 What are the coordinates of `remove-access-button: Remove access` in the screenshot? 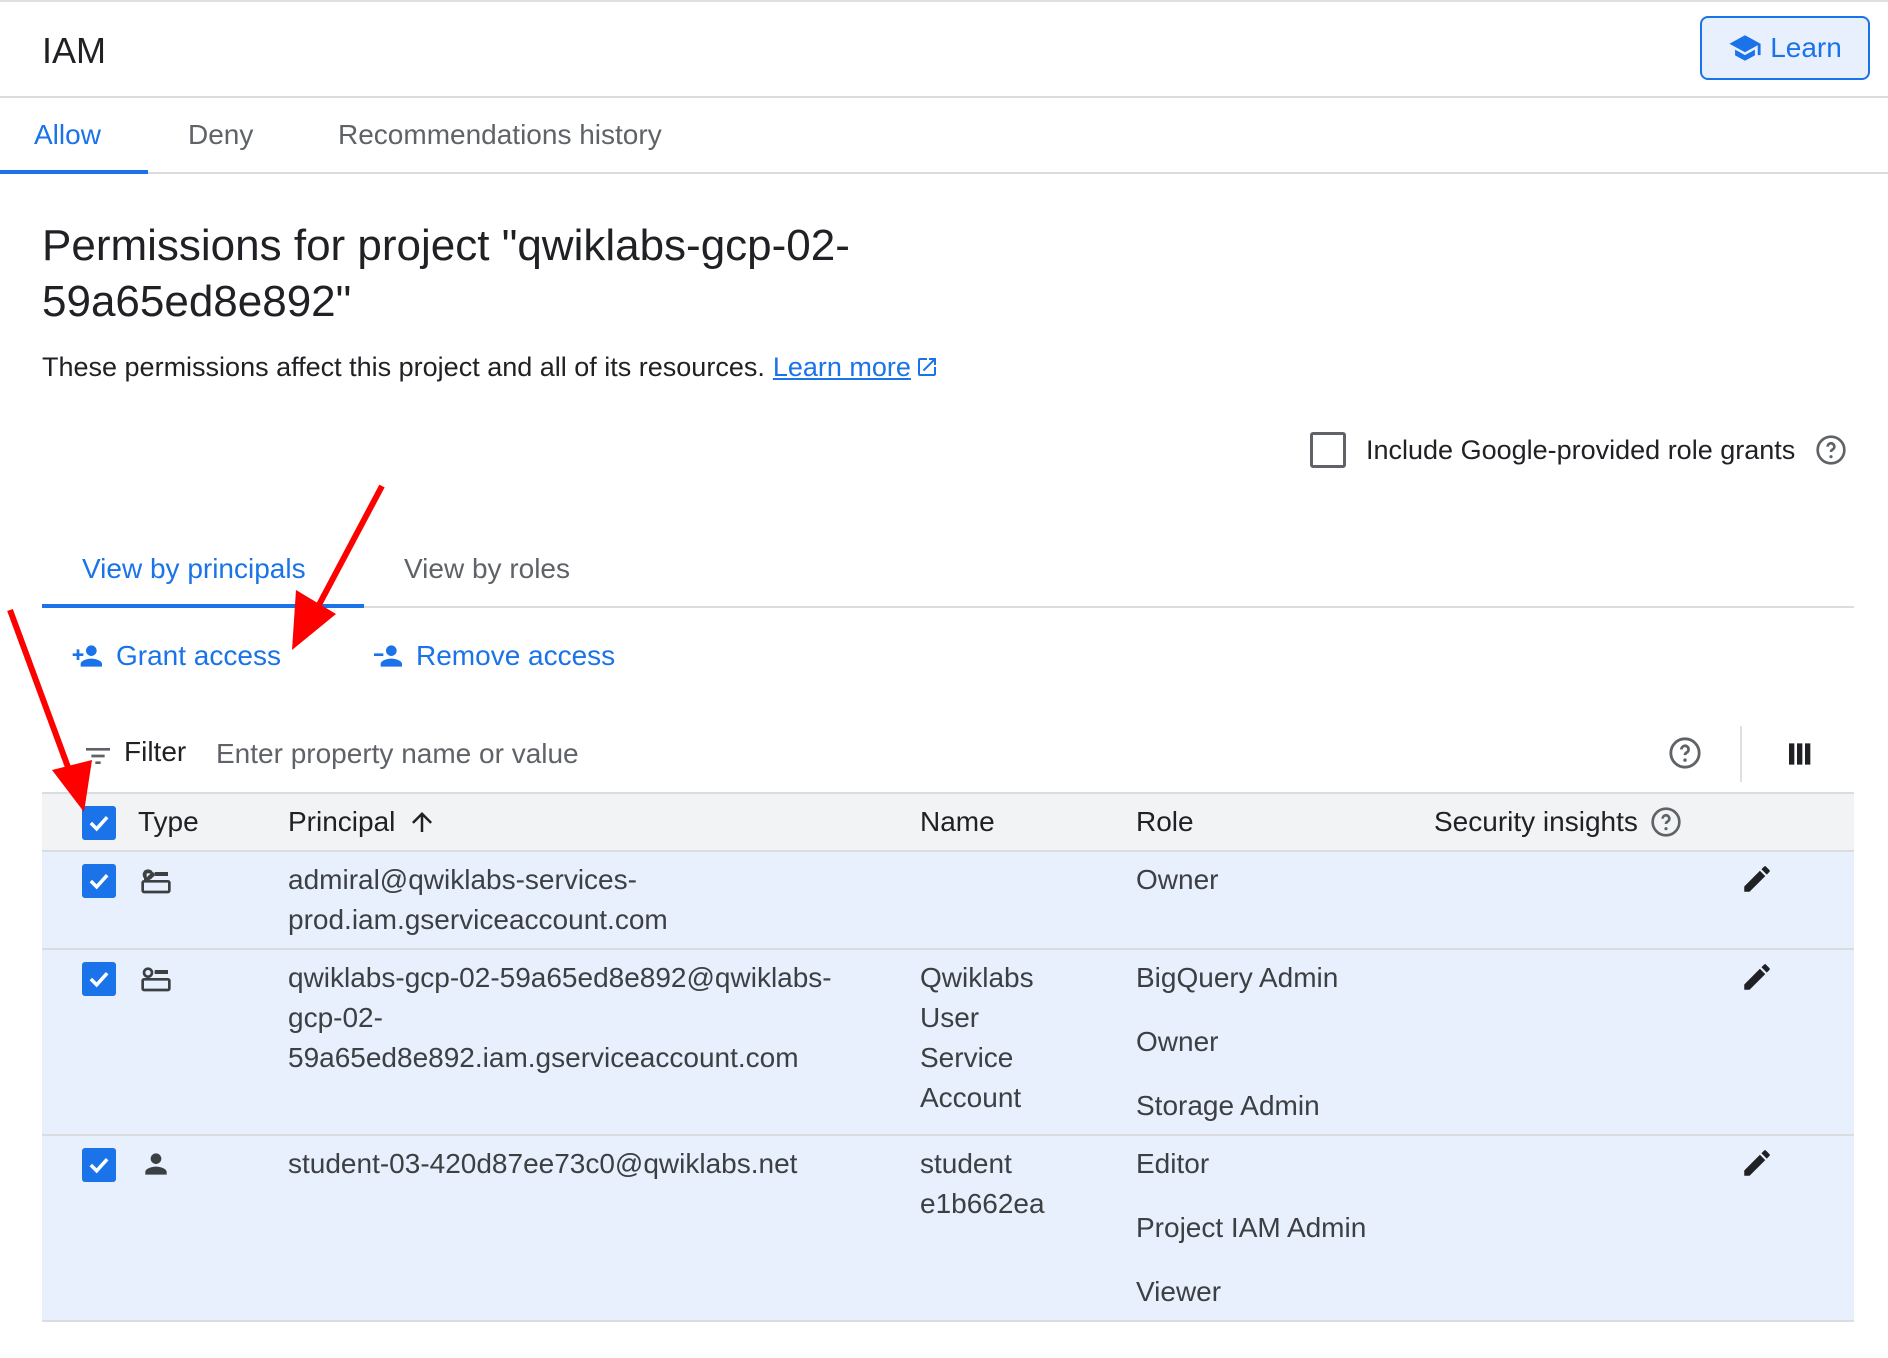 It's located at (490, 656).